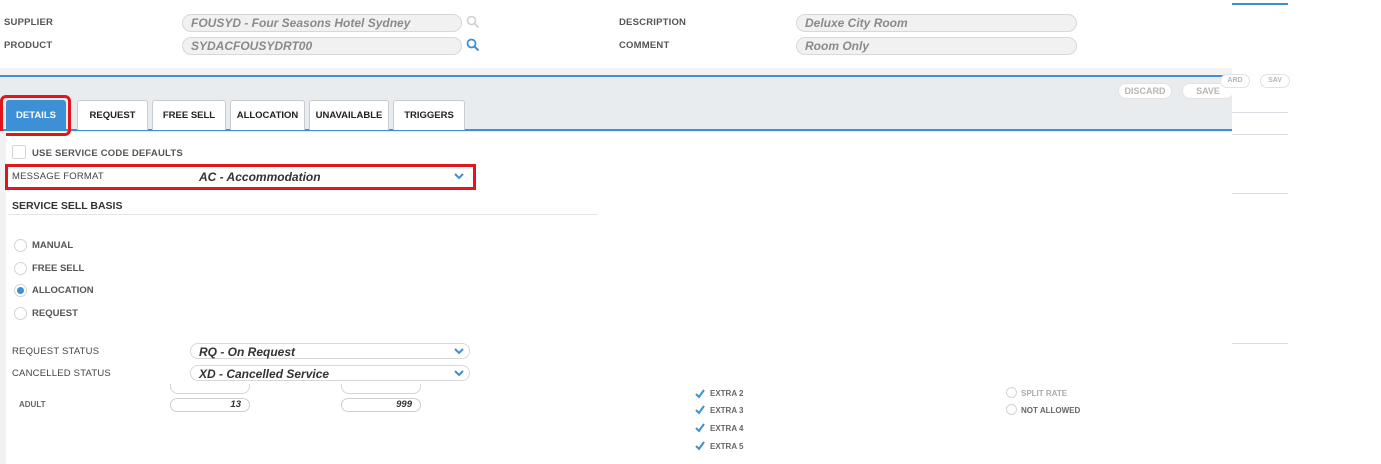 Image resolution: width=1381 pixels, height=464 pixels. What do you see at coordinates (28, 45) in the screenshot?
I see `product-label: PRODUCT` at bounding box center [28, 45].